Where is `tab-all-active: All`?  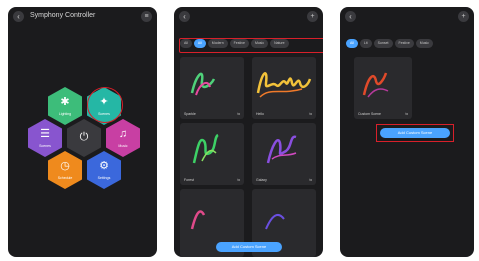
tab-all-active: All is located at coordinates (352, 43).